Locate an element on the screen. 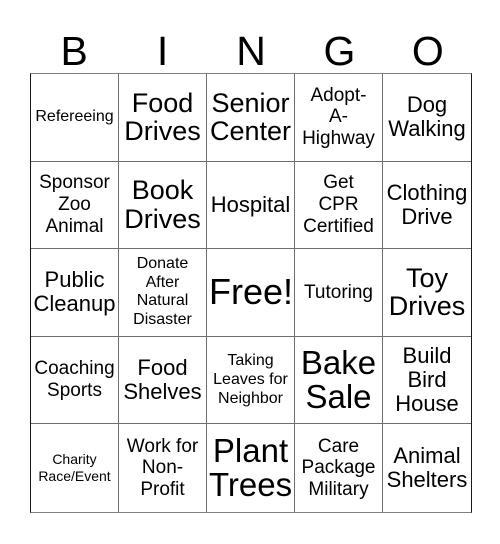 This screenshot has width=500, height=544. bingo-cell-label: Book Drives is located at coordinates (162, 204).